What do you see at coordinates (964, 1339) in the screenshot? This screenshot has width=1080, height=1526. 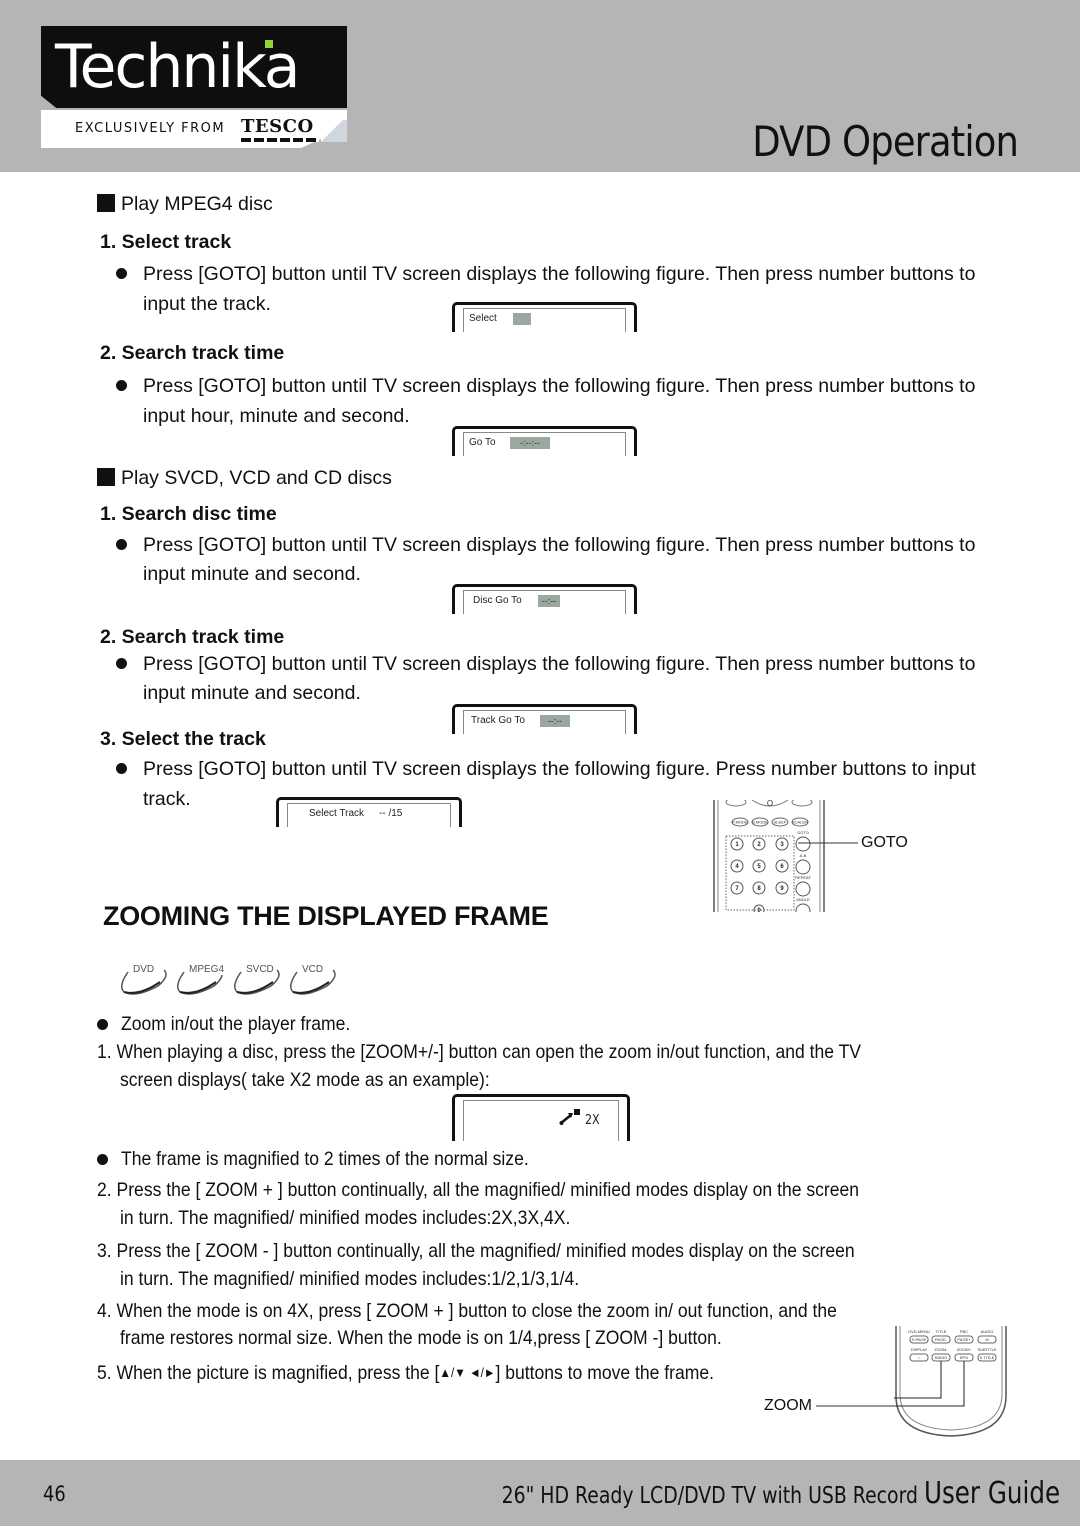 I see `svg-text: PAGE+` at bounding box center [964, 1339].